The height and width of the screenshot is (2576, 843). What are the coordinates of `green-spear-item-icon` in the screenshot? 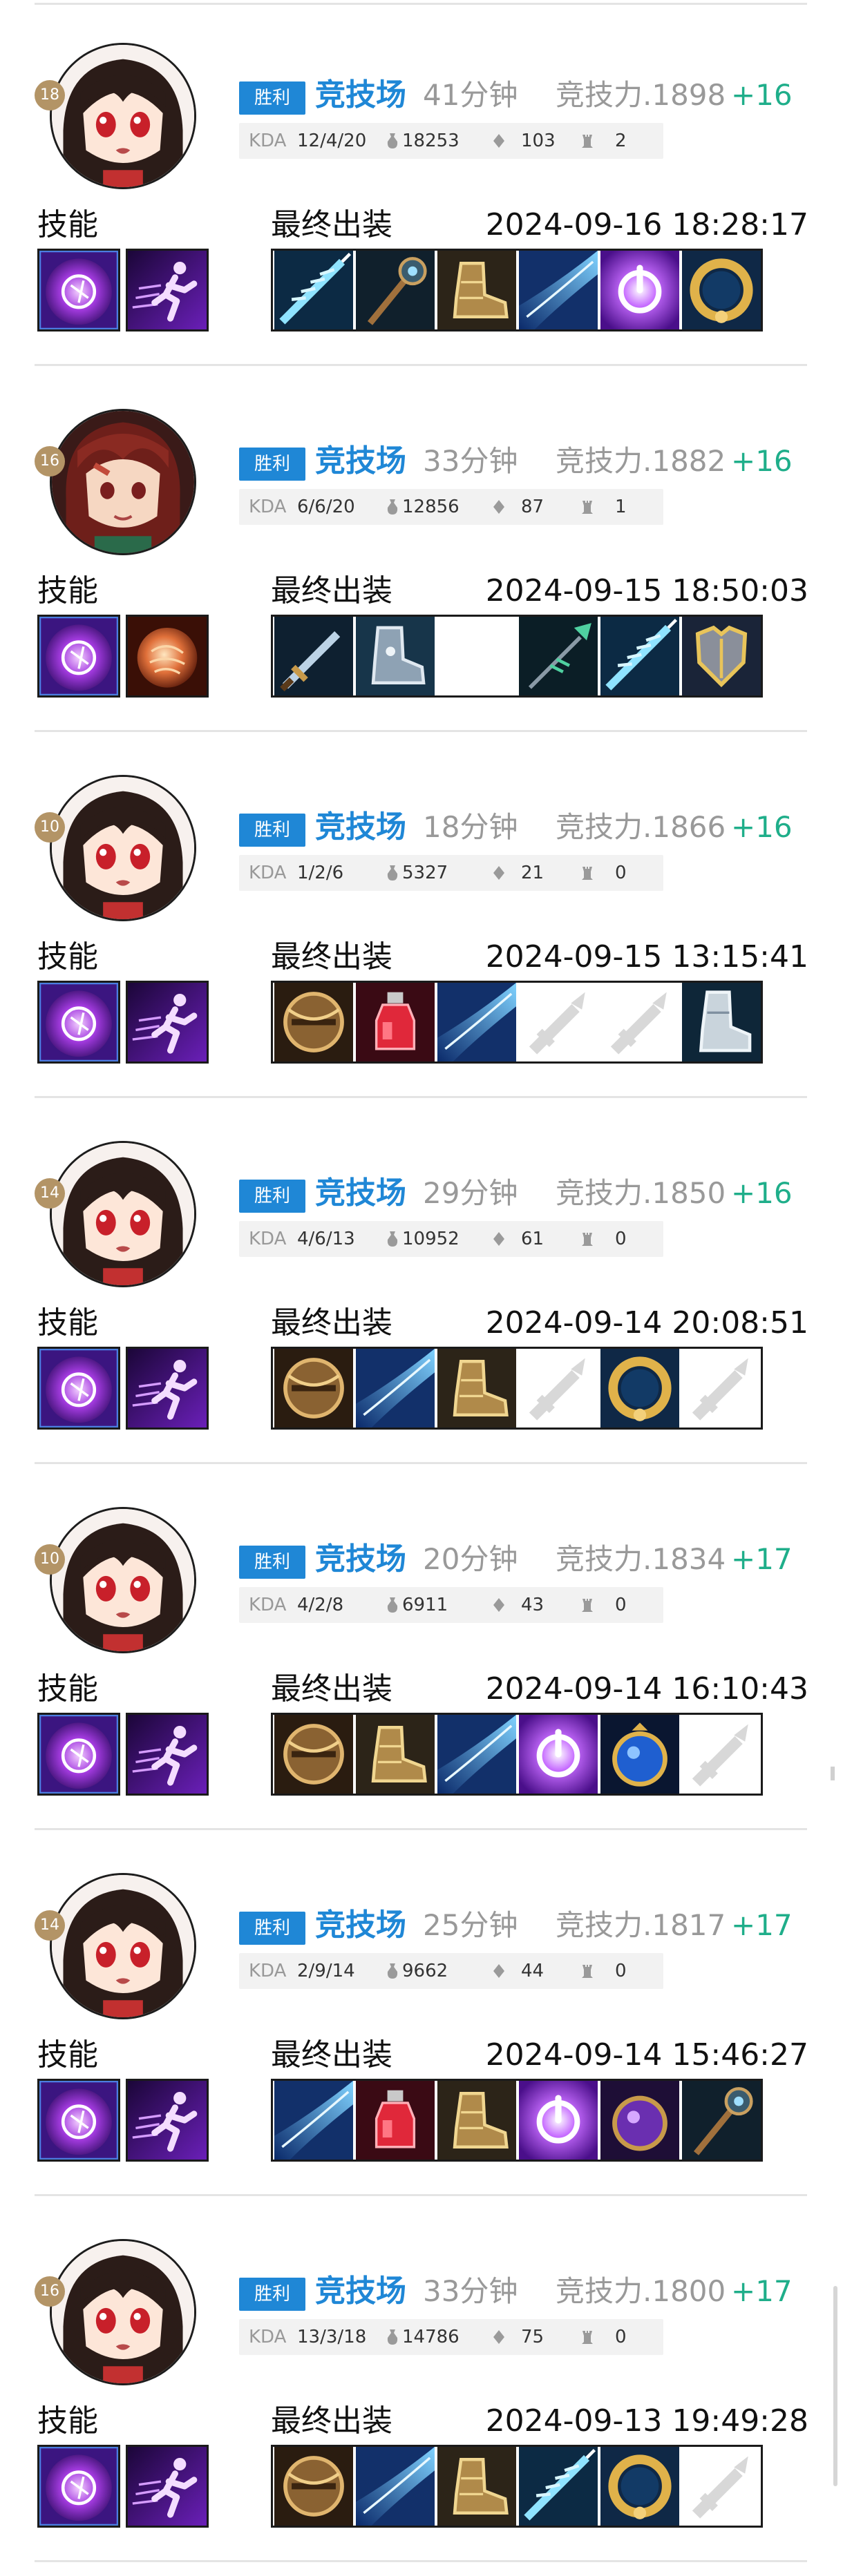 It's located at (558, 656).